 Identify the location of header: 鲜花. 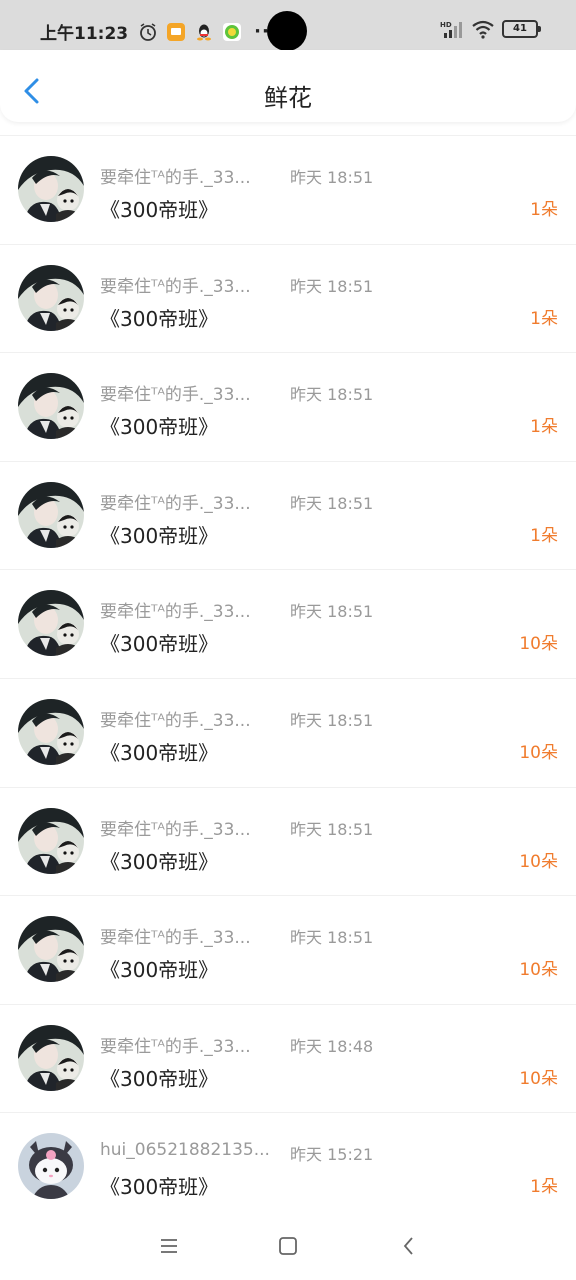
(288, 86).